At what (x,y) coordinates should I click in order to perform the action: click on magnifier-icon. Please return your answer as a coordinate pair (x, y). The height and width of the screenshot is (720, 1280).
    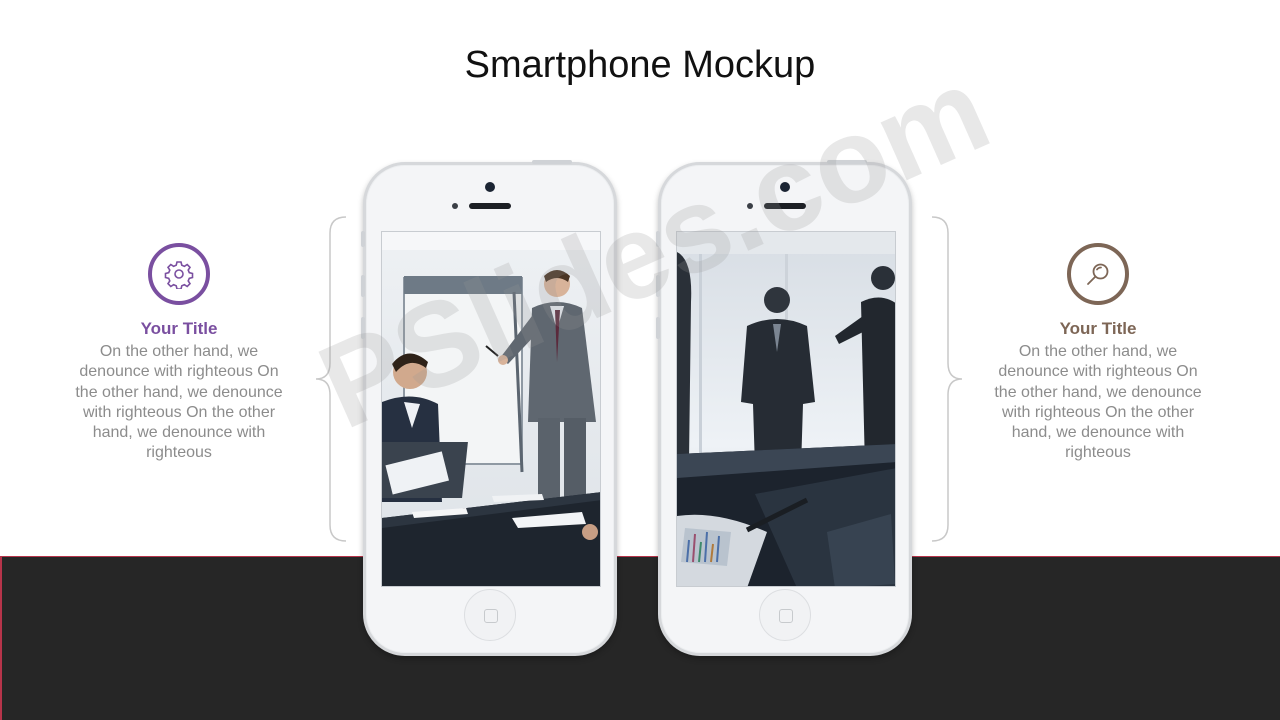
    Looking at the image, I should click on (1098, 274).